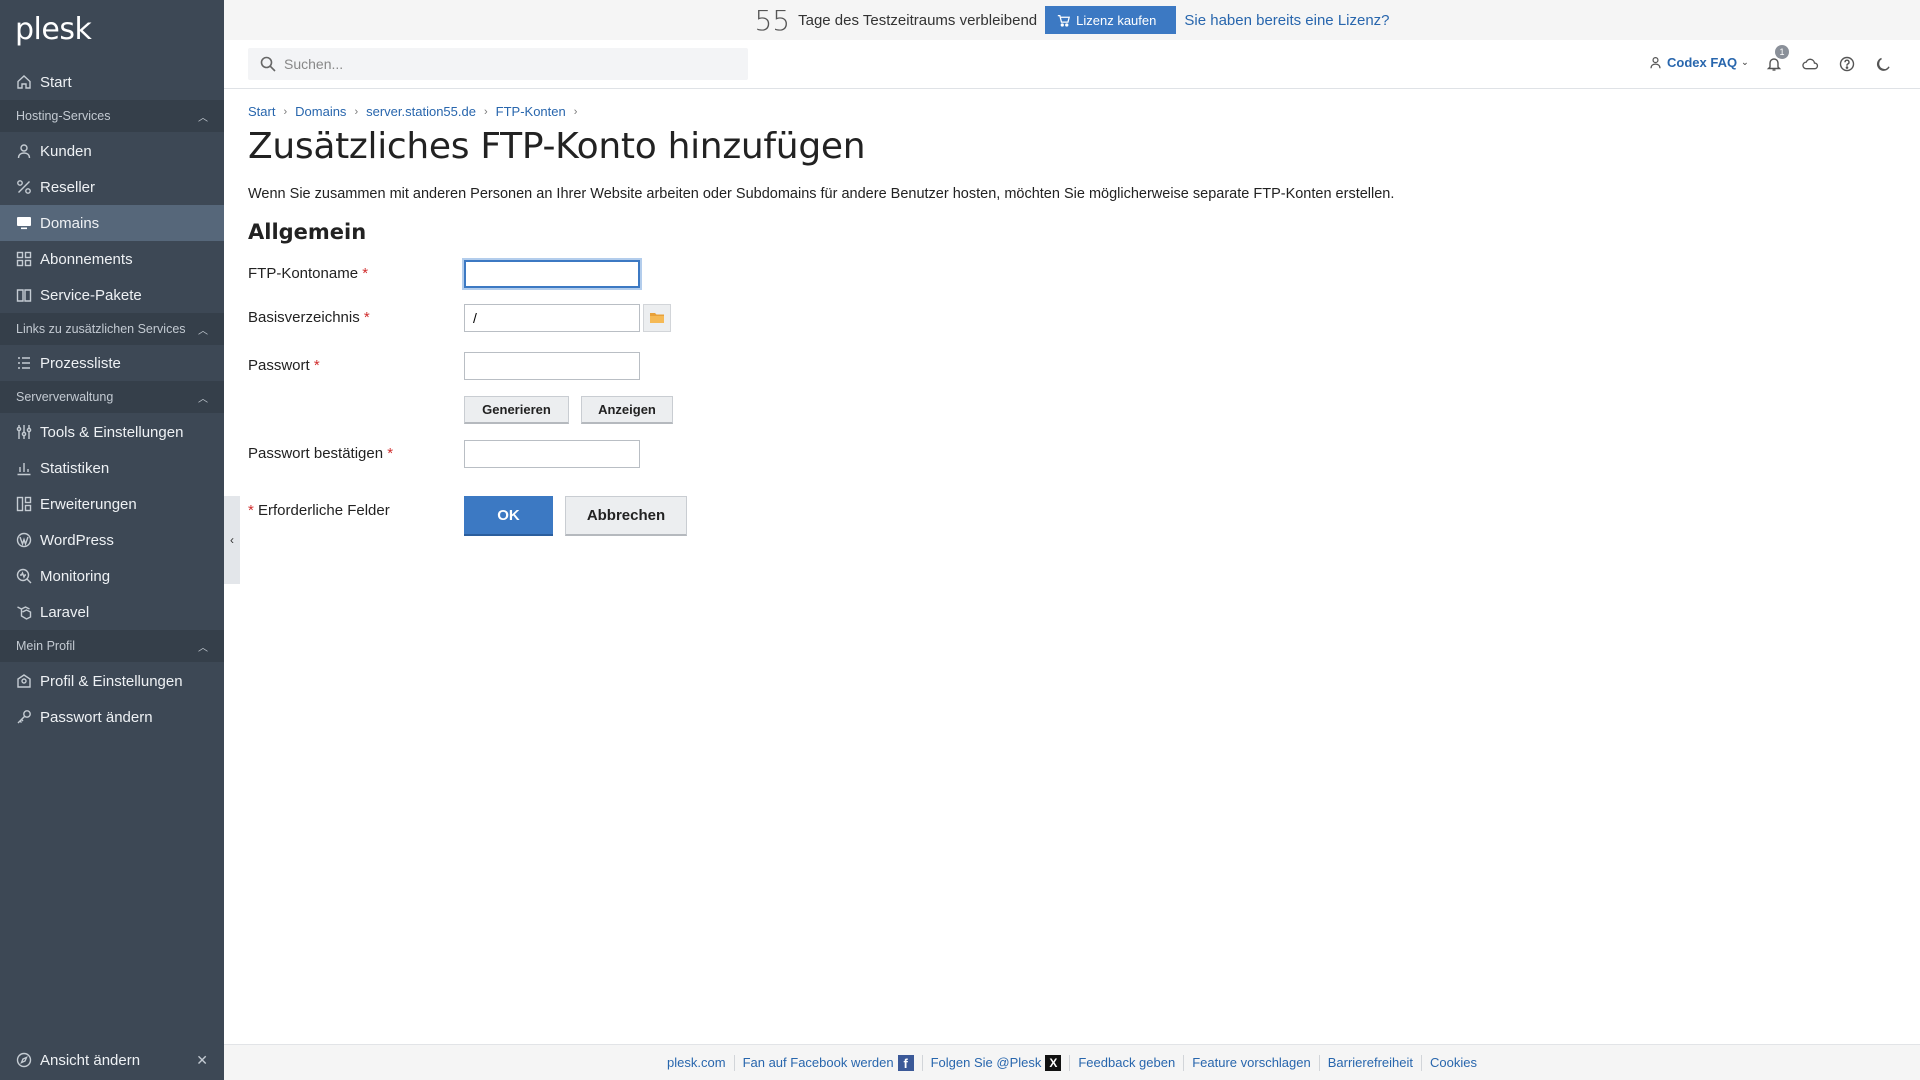 The image size is (1920, 1080). I want to click on section-label: Mein Profil, so click(46, 646).